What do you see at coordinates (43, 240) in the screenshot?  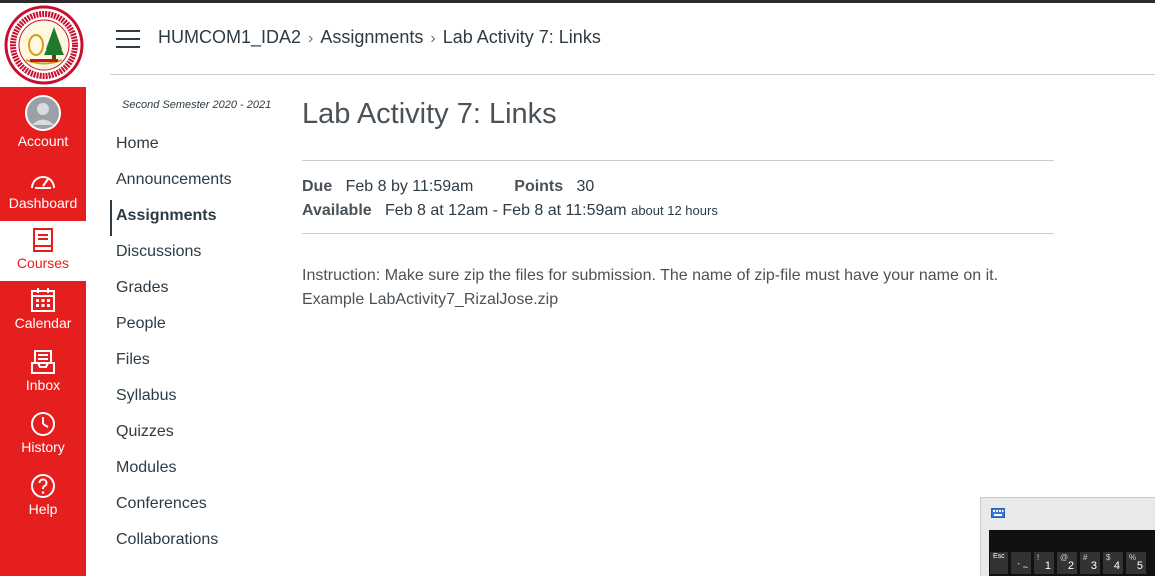 I see `book-icon` at bounding box center [43, 240].